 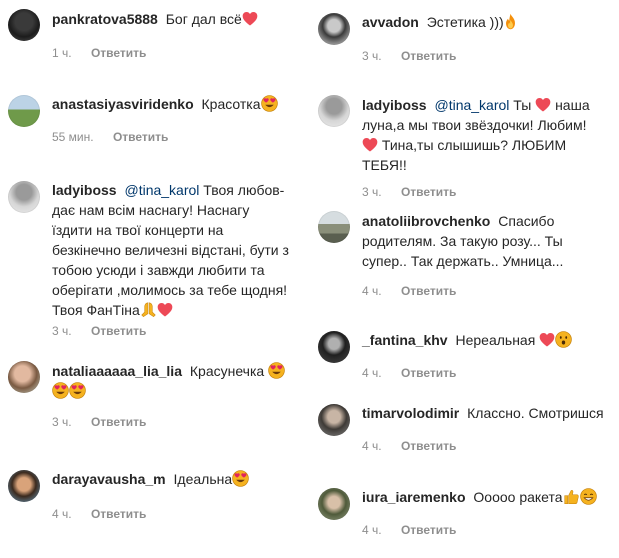 I want to click on pray-emoji-icon, so click(x=148, y=309).